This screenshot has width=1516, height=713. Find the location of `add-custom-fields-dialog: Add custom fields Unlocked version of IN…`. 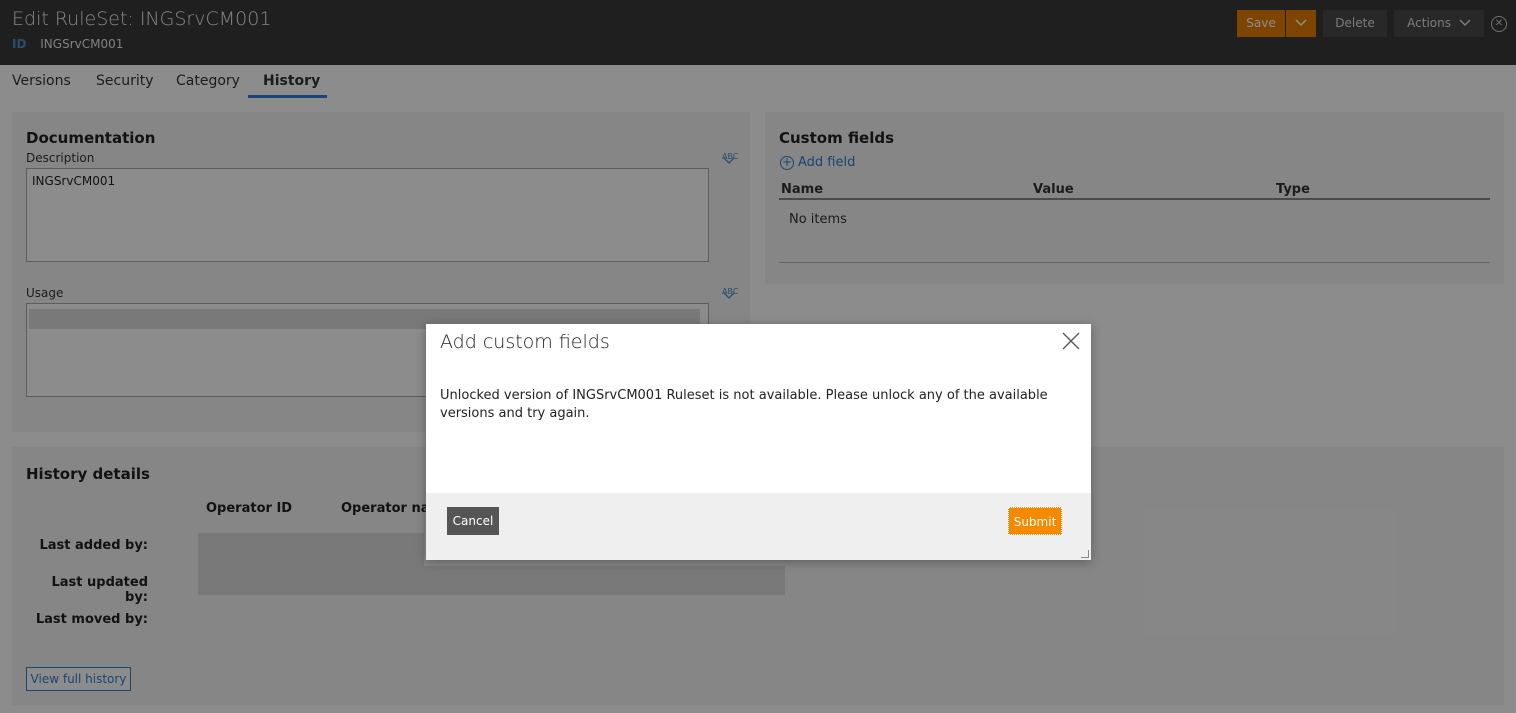

add-custom-fields-dialog: Add custom fields Unlocked version of IN… is located at coordinates (758, 442).